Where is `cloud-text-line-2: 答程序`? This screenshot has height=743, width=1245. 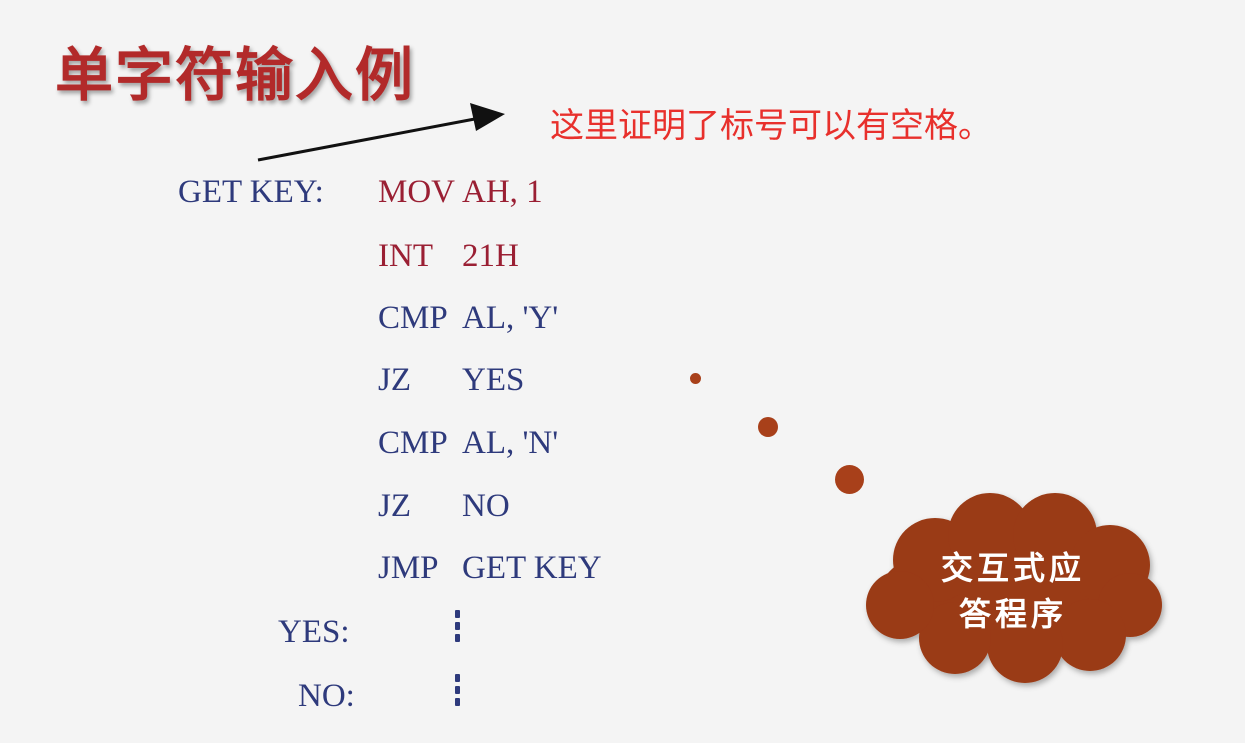
cloud-text-line-2: 答程序 is located at coordinates (1012, 614).